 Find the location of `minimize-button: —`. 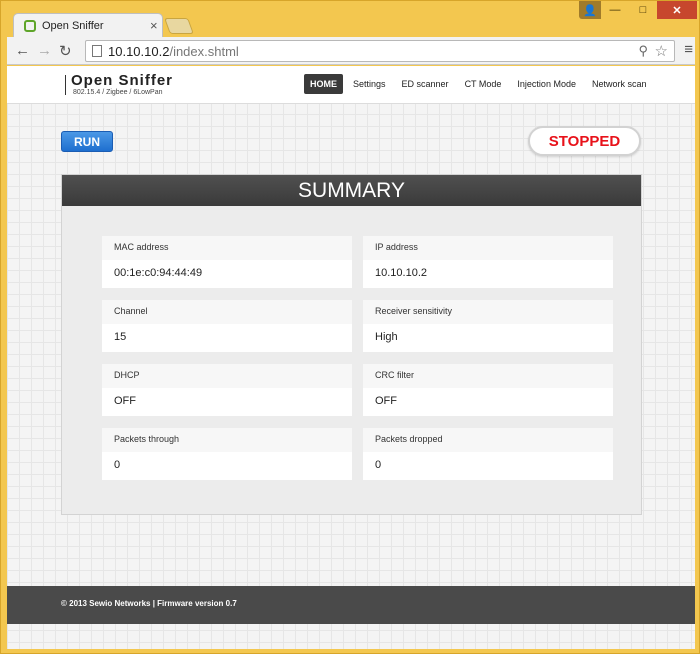

minimize-button: — is located at coordinates (615, 10).